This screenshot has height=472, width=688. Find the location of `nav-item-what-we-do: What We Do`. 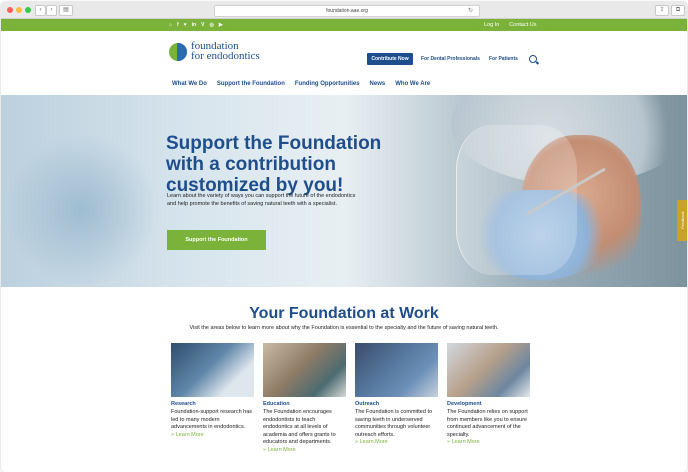

nav-item-what-we-do: What We Do is located at coordinates (189, 84).